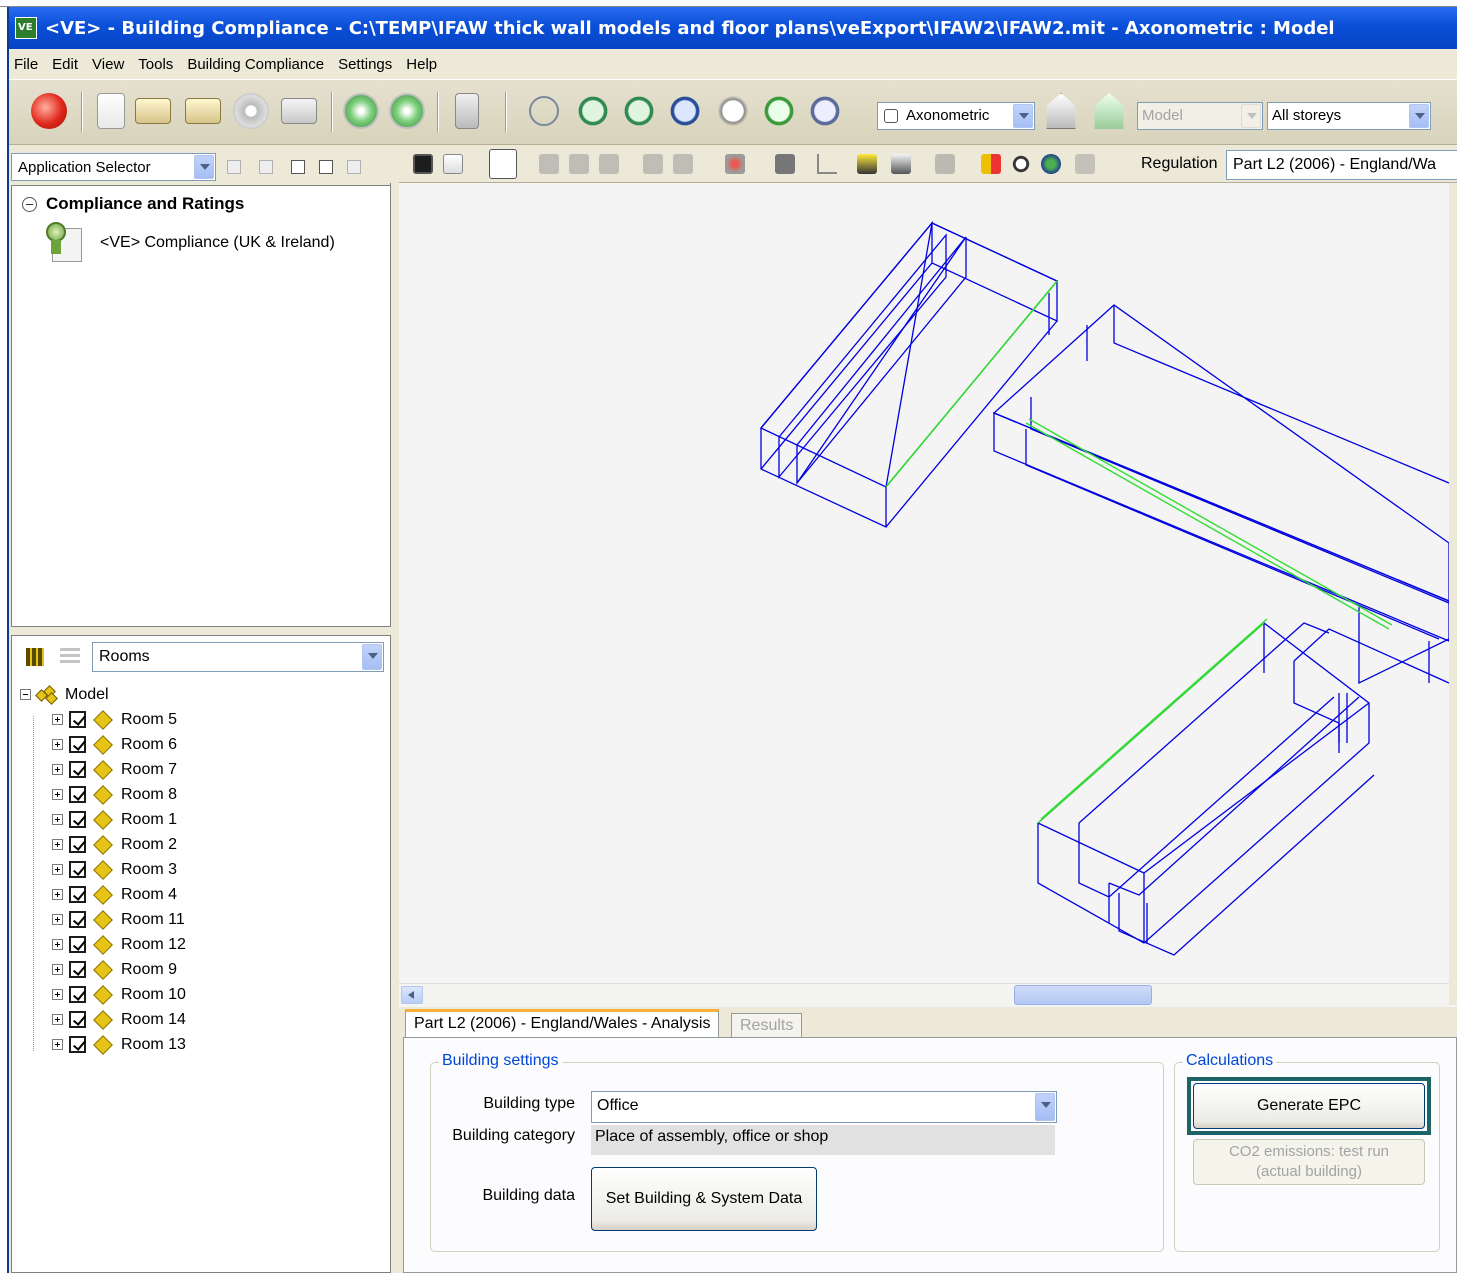  I want to click on ve-app-icon, so click(26, 28).